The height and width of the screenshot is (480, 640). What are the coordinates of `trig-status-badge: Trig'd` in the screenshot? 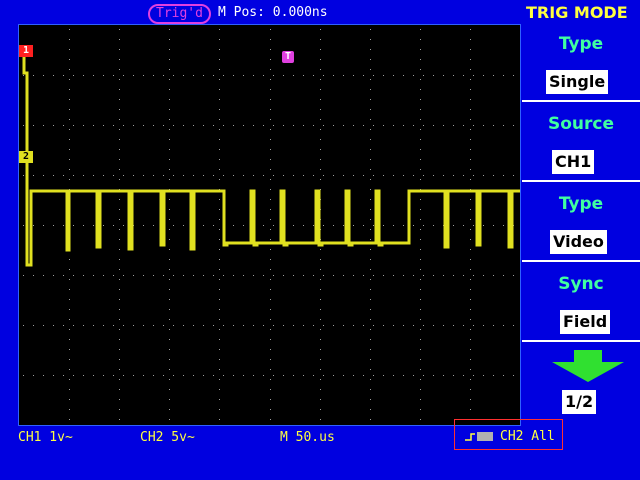 It's located at (179, 14).